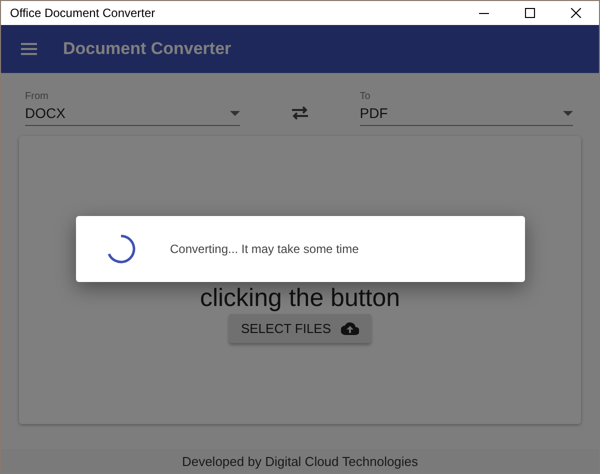 Image resolution: width=600 pixels, height=474 pixels. What do you see at coordinates (264, 249) in the screenshot?
I see `progress-message: Converting... It may take some time` at bounding box center [264, 249].